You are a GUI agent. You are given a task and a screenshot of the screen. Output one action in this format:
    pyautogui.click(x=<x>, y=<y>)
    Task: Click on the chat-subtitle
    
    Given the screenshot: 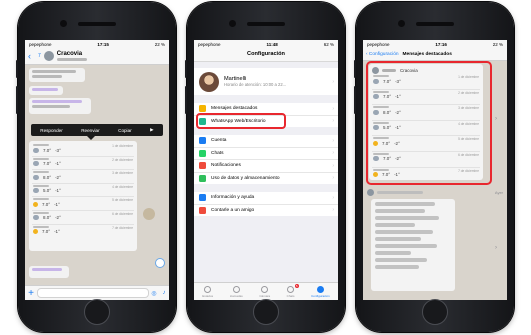 What is the action you would take?
    pyautogui.click(x=71, y=59)
    